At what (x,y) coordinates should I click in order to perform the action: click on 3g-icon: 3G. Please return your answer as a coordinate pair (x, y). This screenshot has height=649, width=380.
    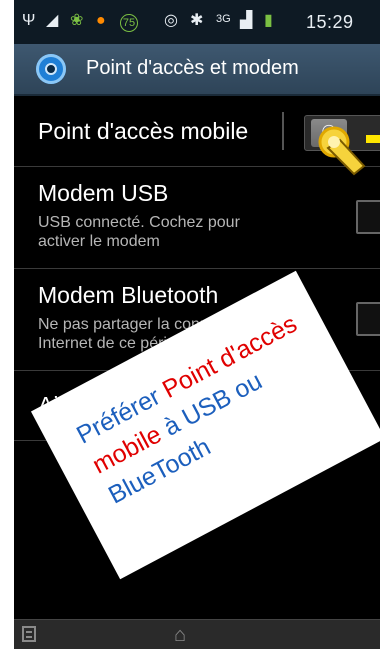
    Looking at the image, I should click on (223, 19).